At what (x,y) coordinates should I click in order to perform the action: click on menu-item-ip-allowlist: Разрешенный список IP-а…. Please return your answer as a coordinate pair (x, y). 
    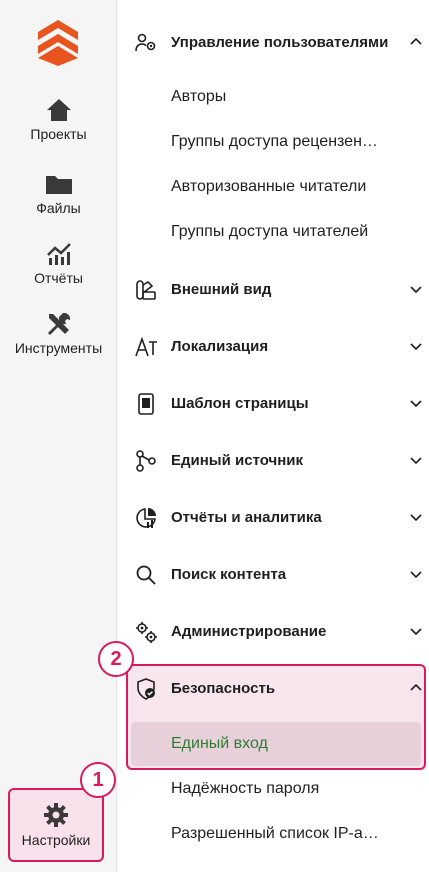
    Looking at the image, I should click on (291, 834).